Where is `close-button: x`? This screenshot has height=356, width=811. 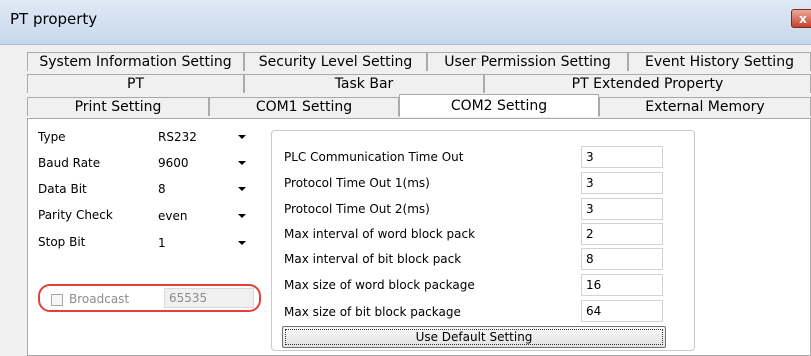 close-button: x is located at coordinates (801, 18).